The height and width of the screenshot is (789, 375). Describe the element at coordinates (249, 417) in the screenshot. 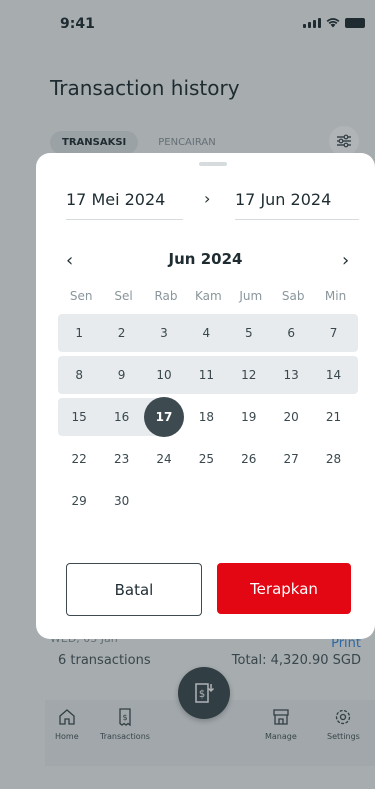

I see `calendar-day: 19` at that location.